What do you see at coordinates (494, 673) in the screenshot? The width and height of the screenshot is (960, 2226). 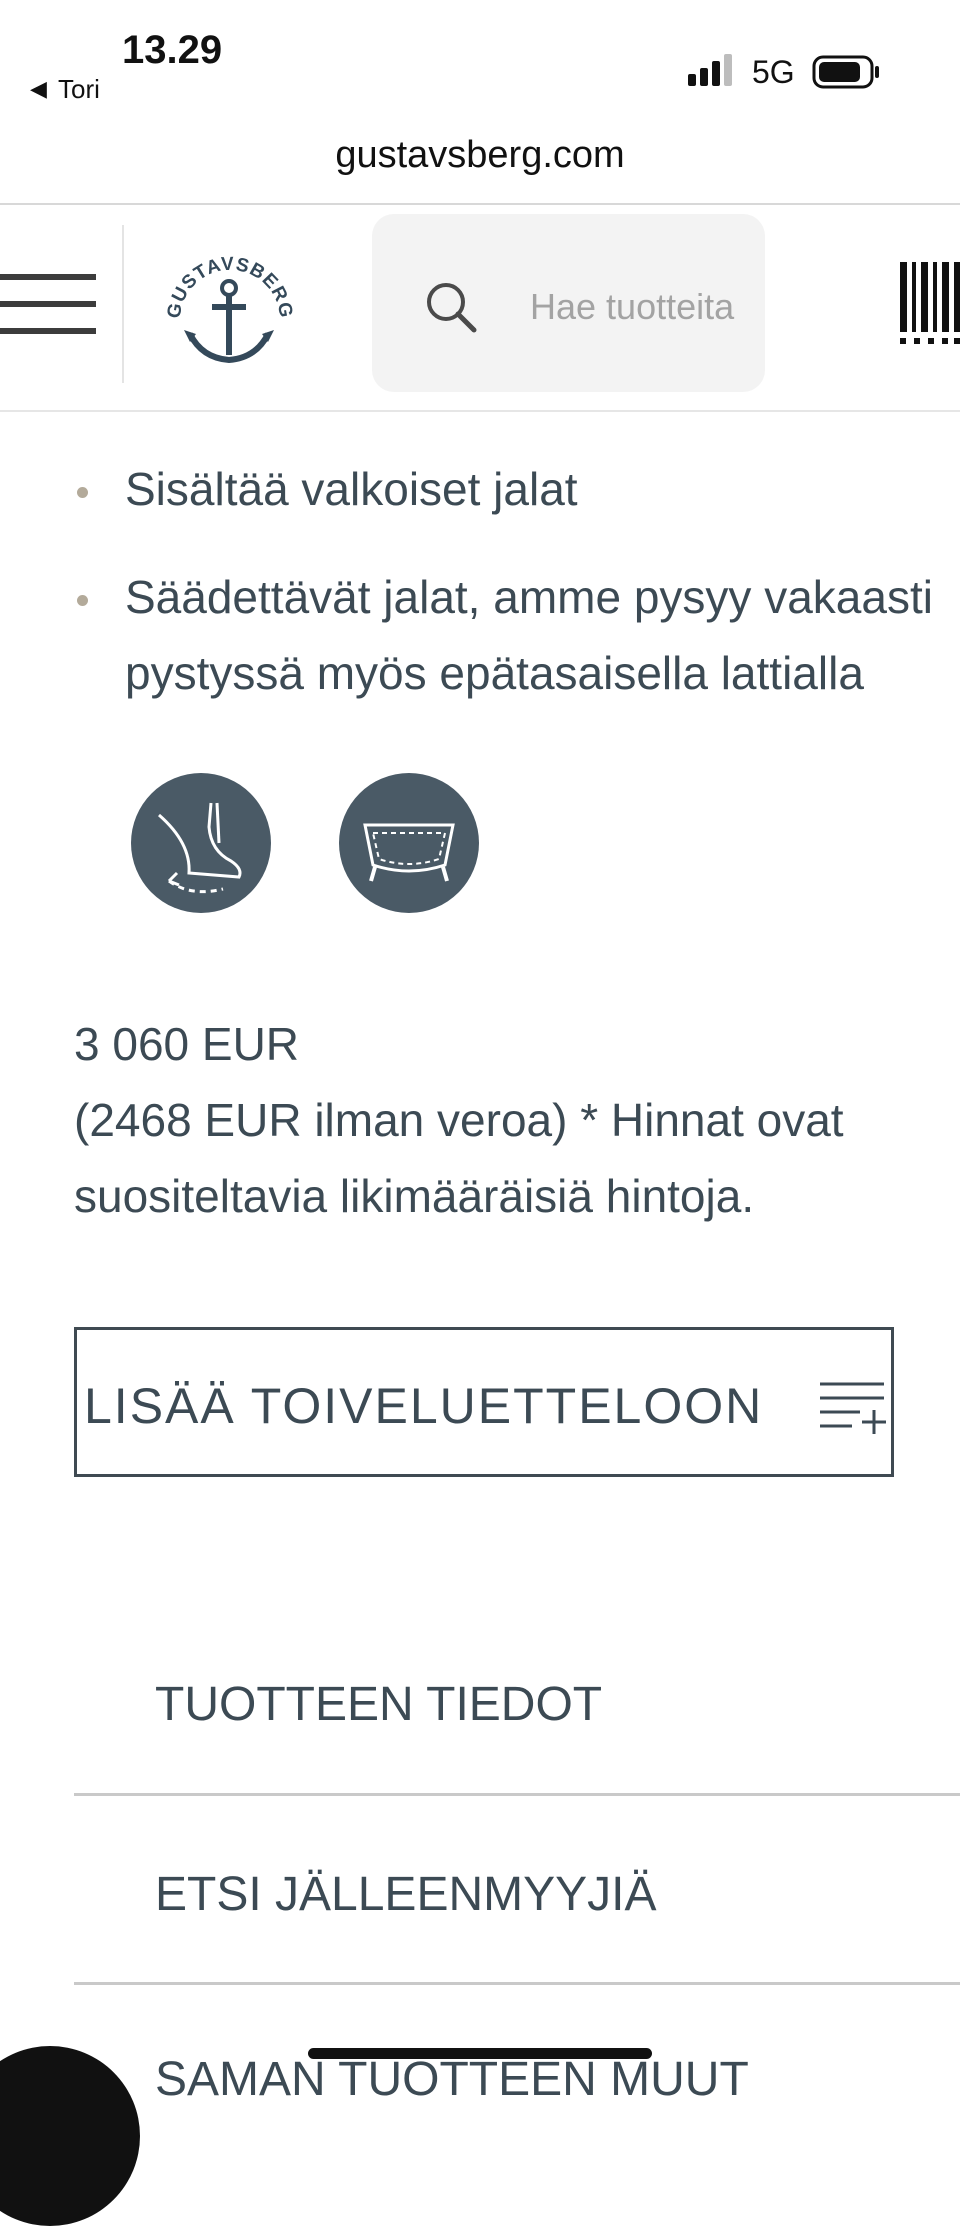 I see `feature-line: pystyssä myös epätasaisella lattialla` at bounding box center [494, 673].